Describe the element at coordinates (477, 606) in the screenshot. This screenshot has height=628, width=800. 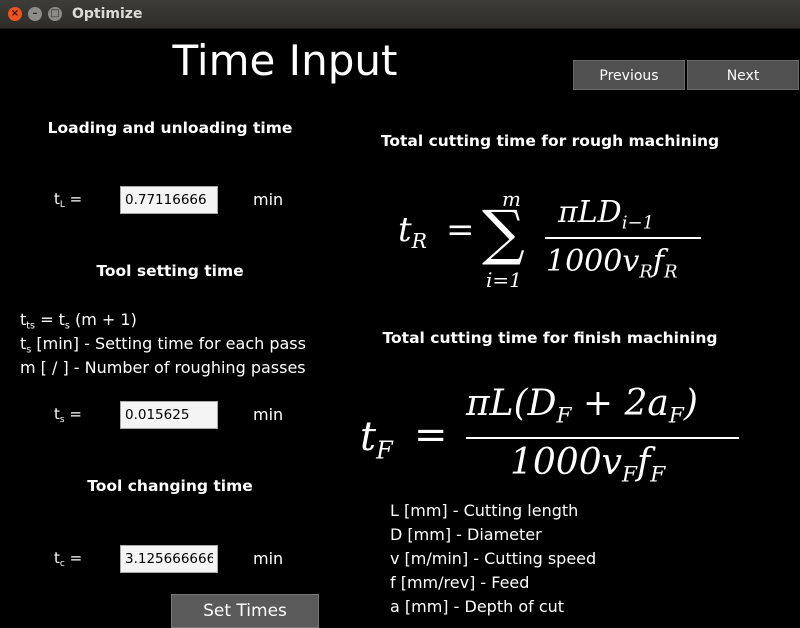
I see `legend-item: a [mm] - Depth of cut` at that location.